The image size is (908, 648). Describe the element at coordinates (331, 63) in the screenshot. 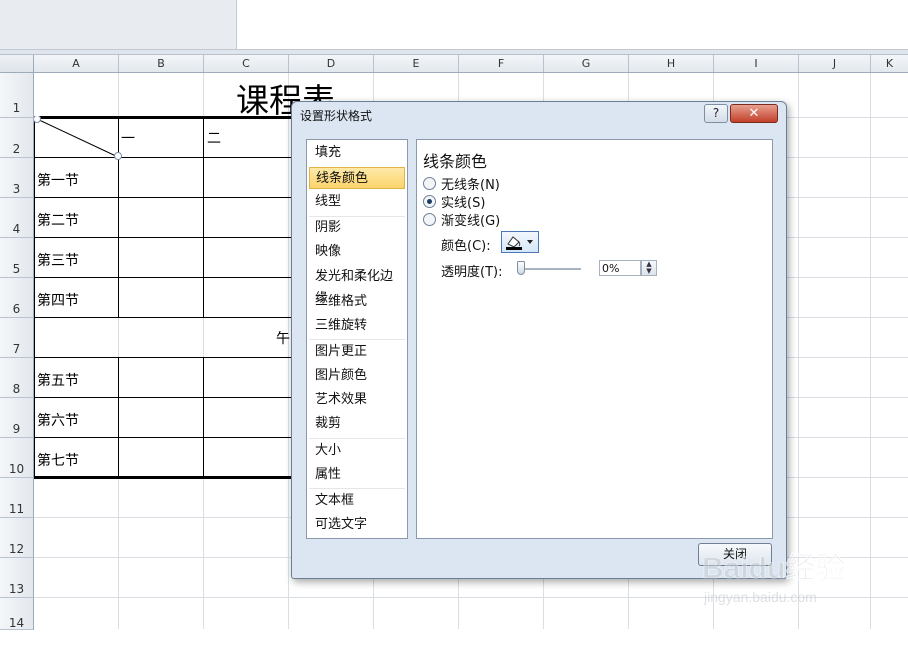

I see `column-header-d: D` at that location.